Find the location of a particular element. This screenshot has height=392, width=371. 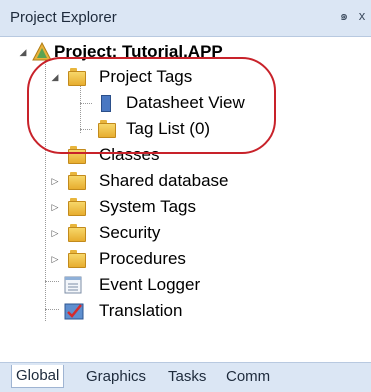

tree-node-label: Project Tags is located at coordinates (146, 76).